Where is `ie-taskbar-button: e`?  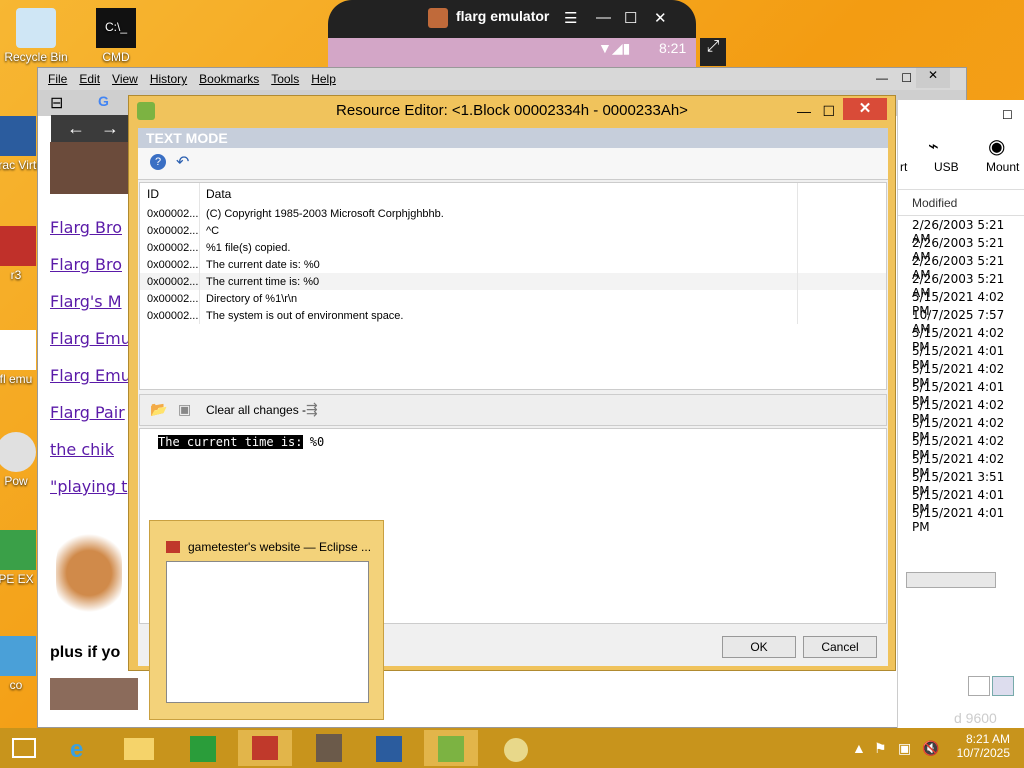
ie-taskbar-button: e is located at coordinates (83, 748).